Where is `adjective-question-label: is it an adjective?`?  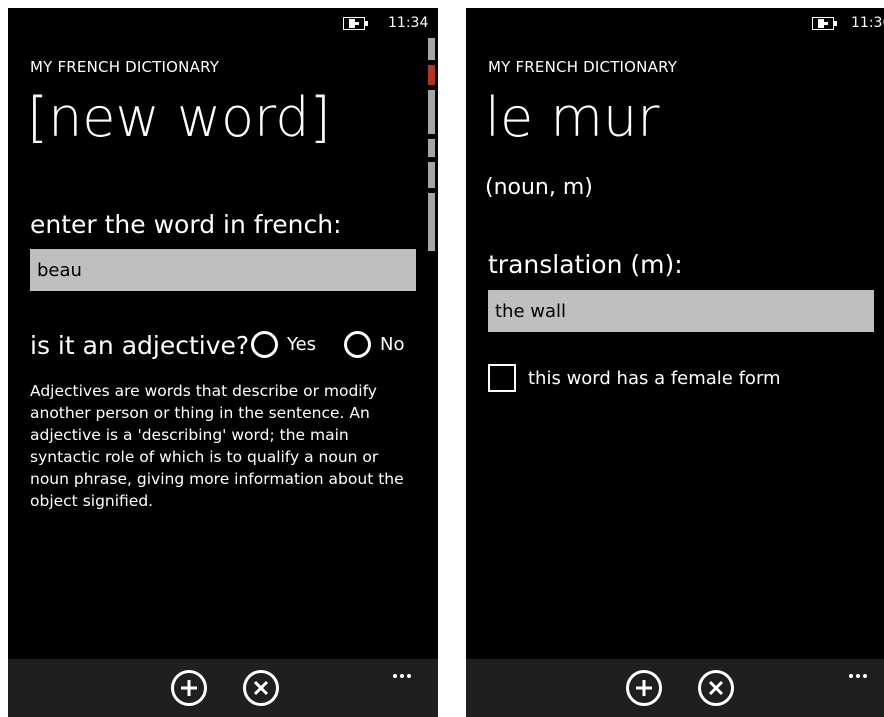
adjective-question-label: is it an adjective? is located at coordinates (140, 345).